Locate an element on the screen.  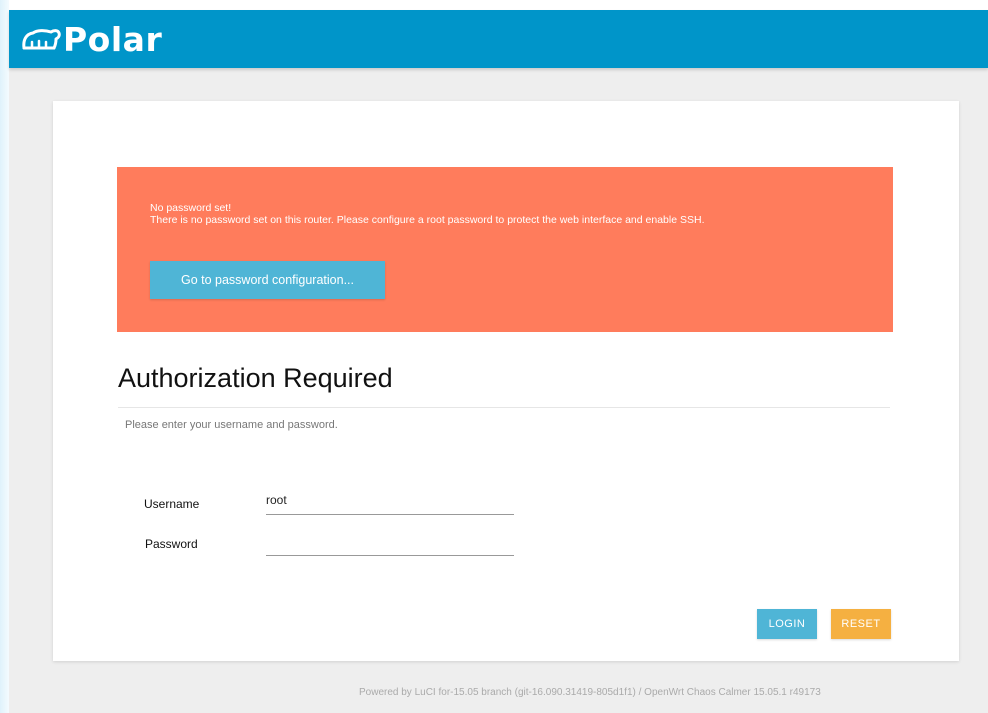
left-edge-strip is located at coordinates (4, 356).